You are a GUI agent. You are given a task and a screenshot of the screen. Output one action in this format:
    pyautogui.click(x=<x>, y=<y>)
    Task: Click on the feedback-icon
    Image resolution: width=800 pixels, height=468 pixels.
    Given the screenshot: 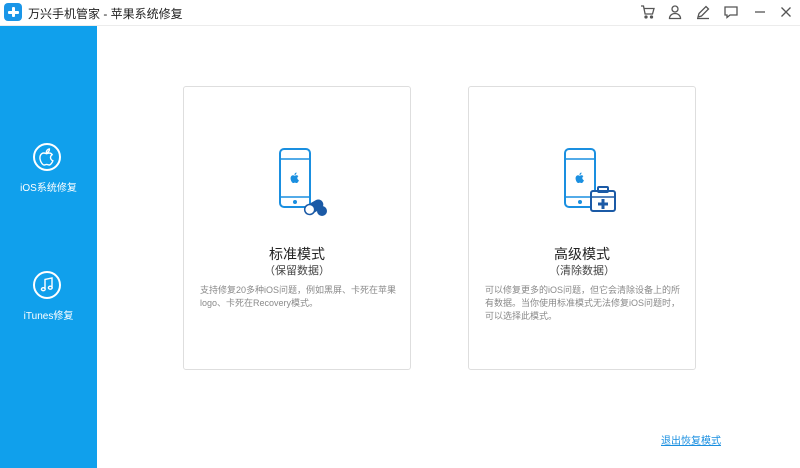 What is the action you would take?
    pyautogui.click(x=731, y=12)
    